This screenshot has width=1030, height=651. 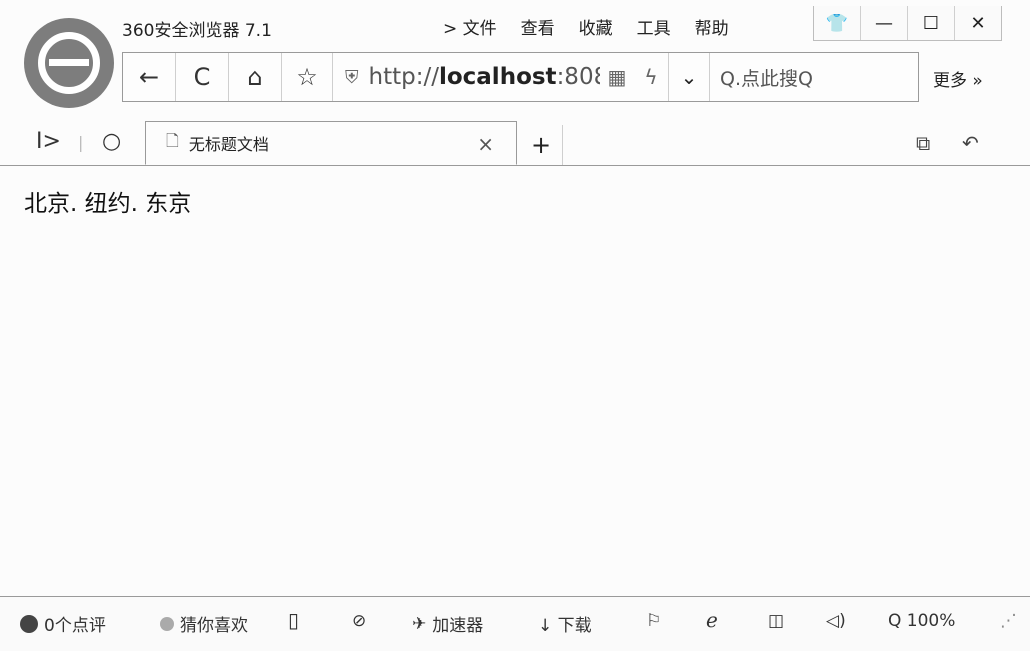 I want to click on circle-icon, so click(x=167, y=623).